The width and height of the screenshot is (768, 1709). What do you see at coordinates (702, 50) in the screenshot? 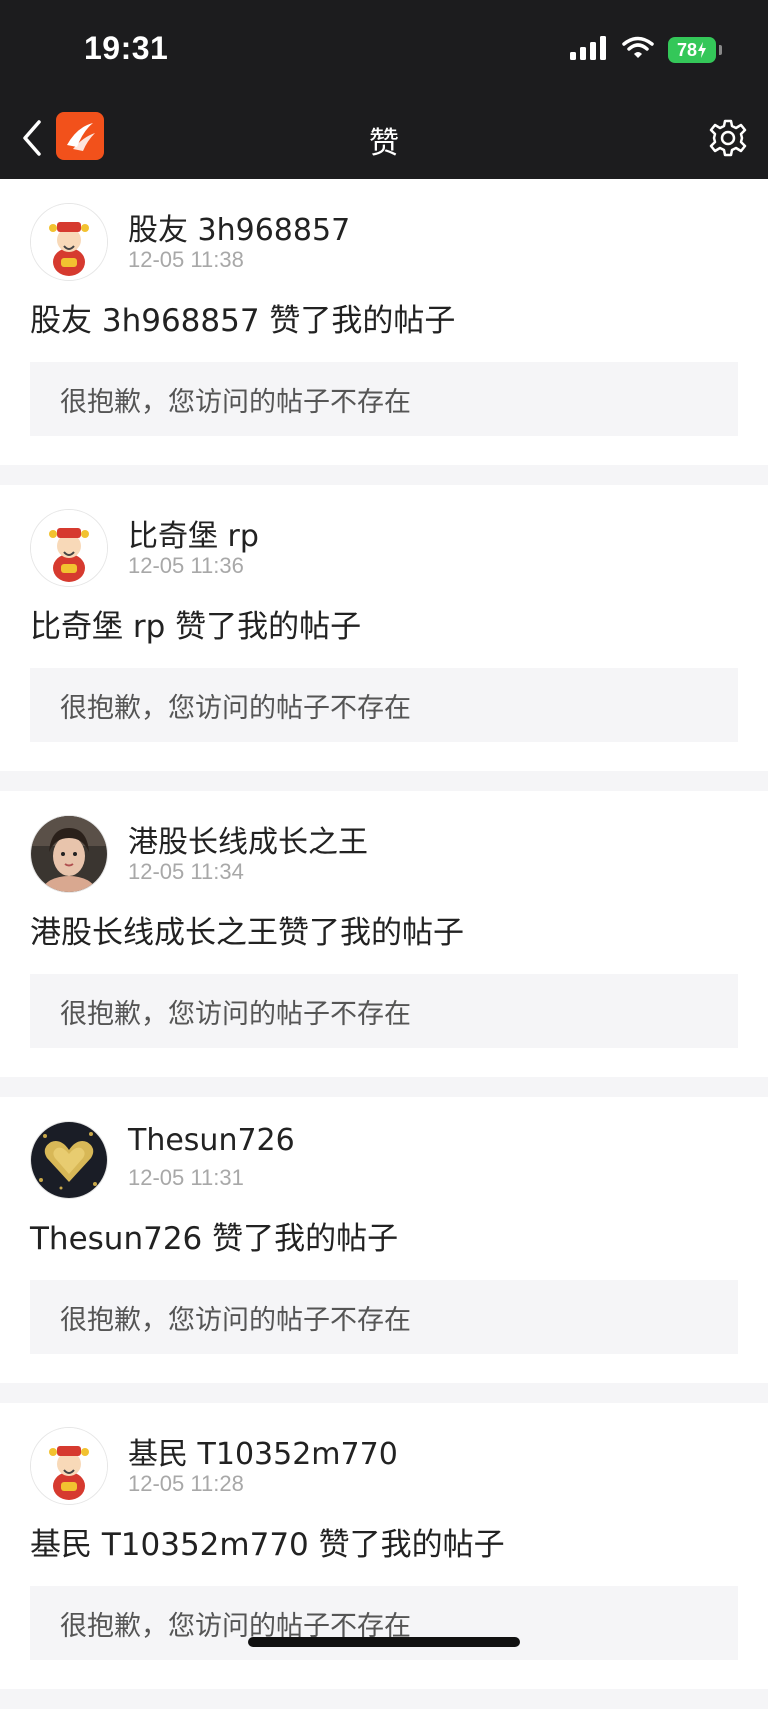
I see `charging-bolt-icon` at bounding box center [702, 50].